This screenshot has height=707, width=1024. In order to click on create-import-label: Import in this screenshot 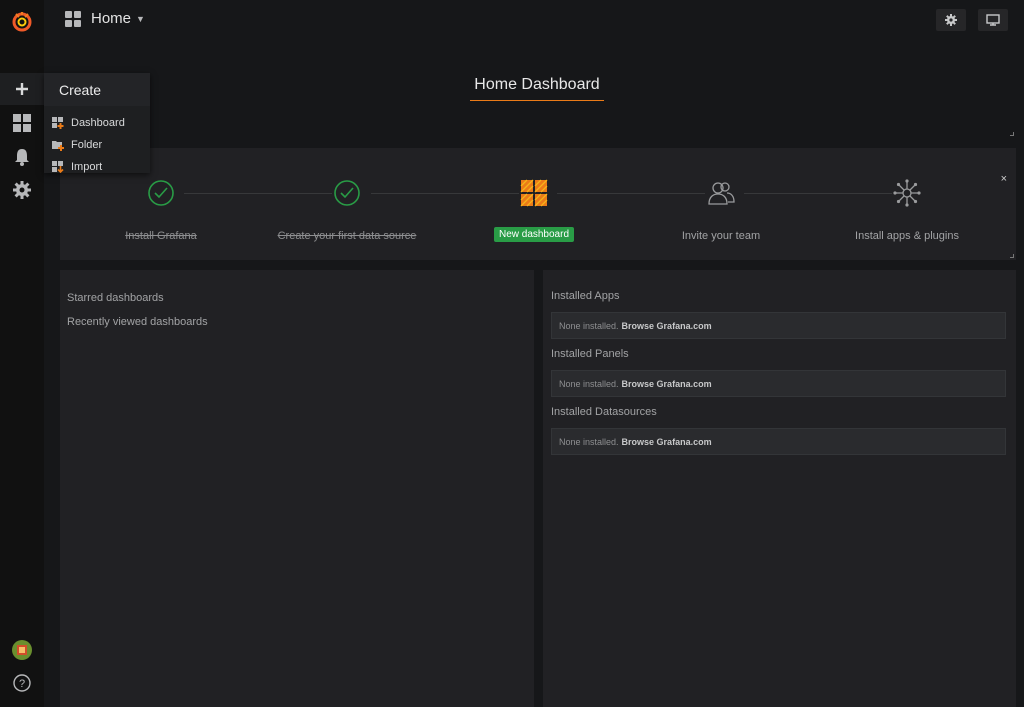, I will do `click(87, 167)`.